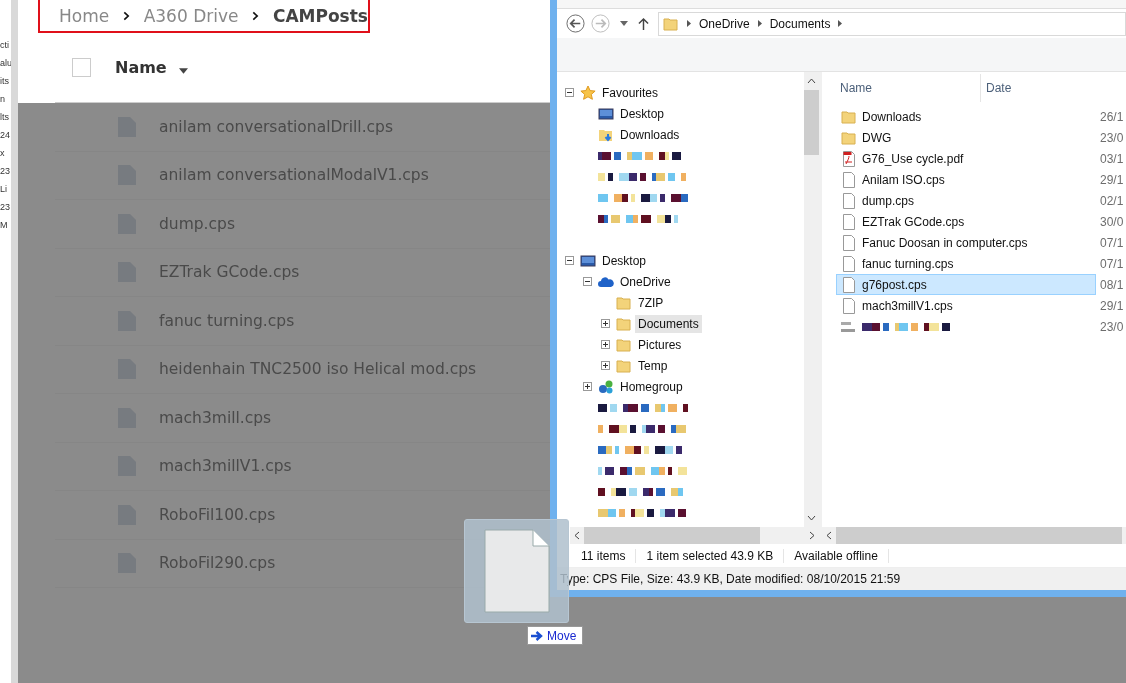 This screenshot has width=1126, height=683. What do you see at coordinates (562, 635) in the screenshot?
I see `tooltip-text: Move` at bounding box center [562, 635].